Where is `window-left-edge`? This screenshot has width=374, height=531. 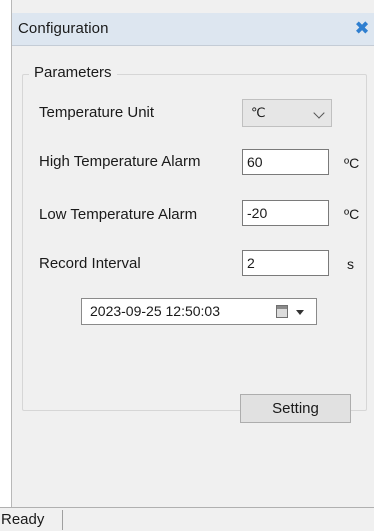 window-left-edge is located at coordinates (6, 265).